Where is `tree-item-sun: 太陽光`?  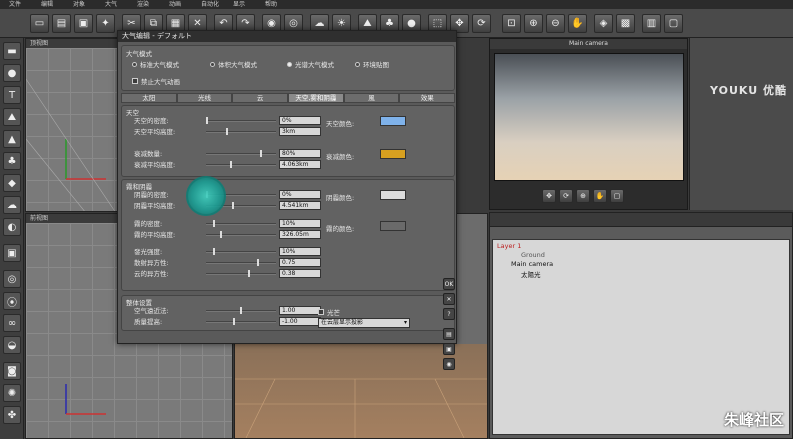 tree-item-sun: 太陽光 is located at coordinates (531, 274).